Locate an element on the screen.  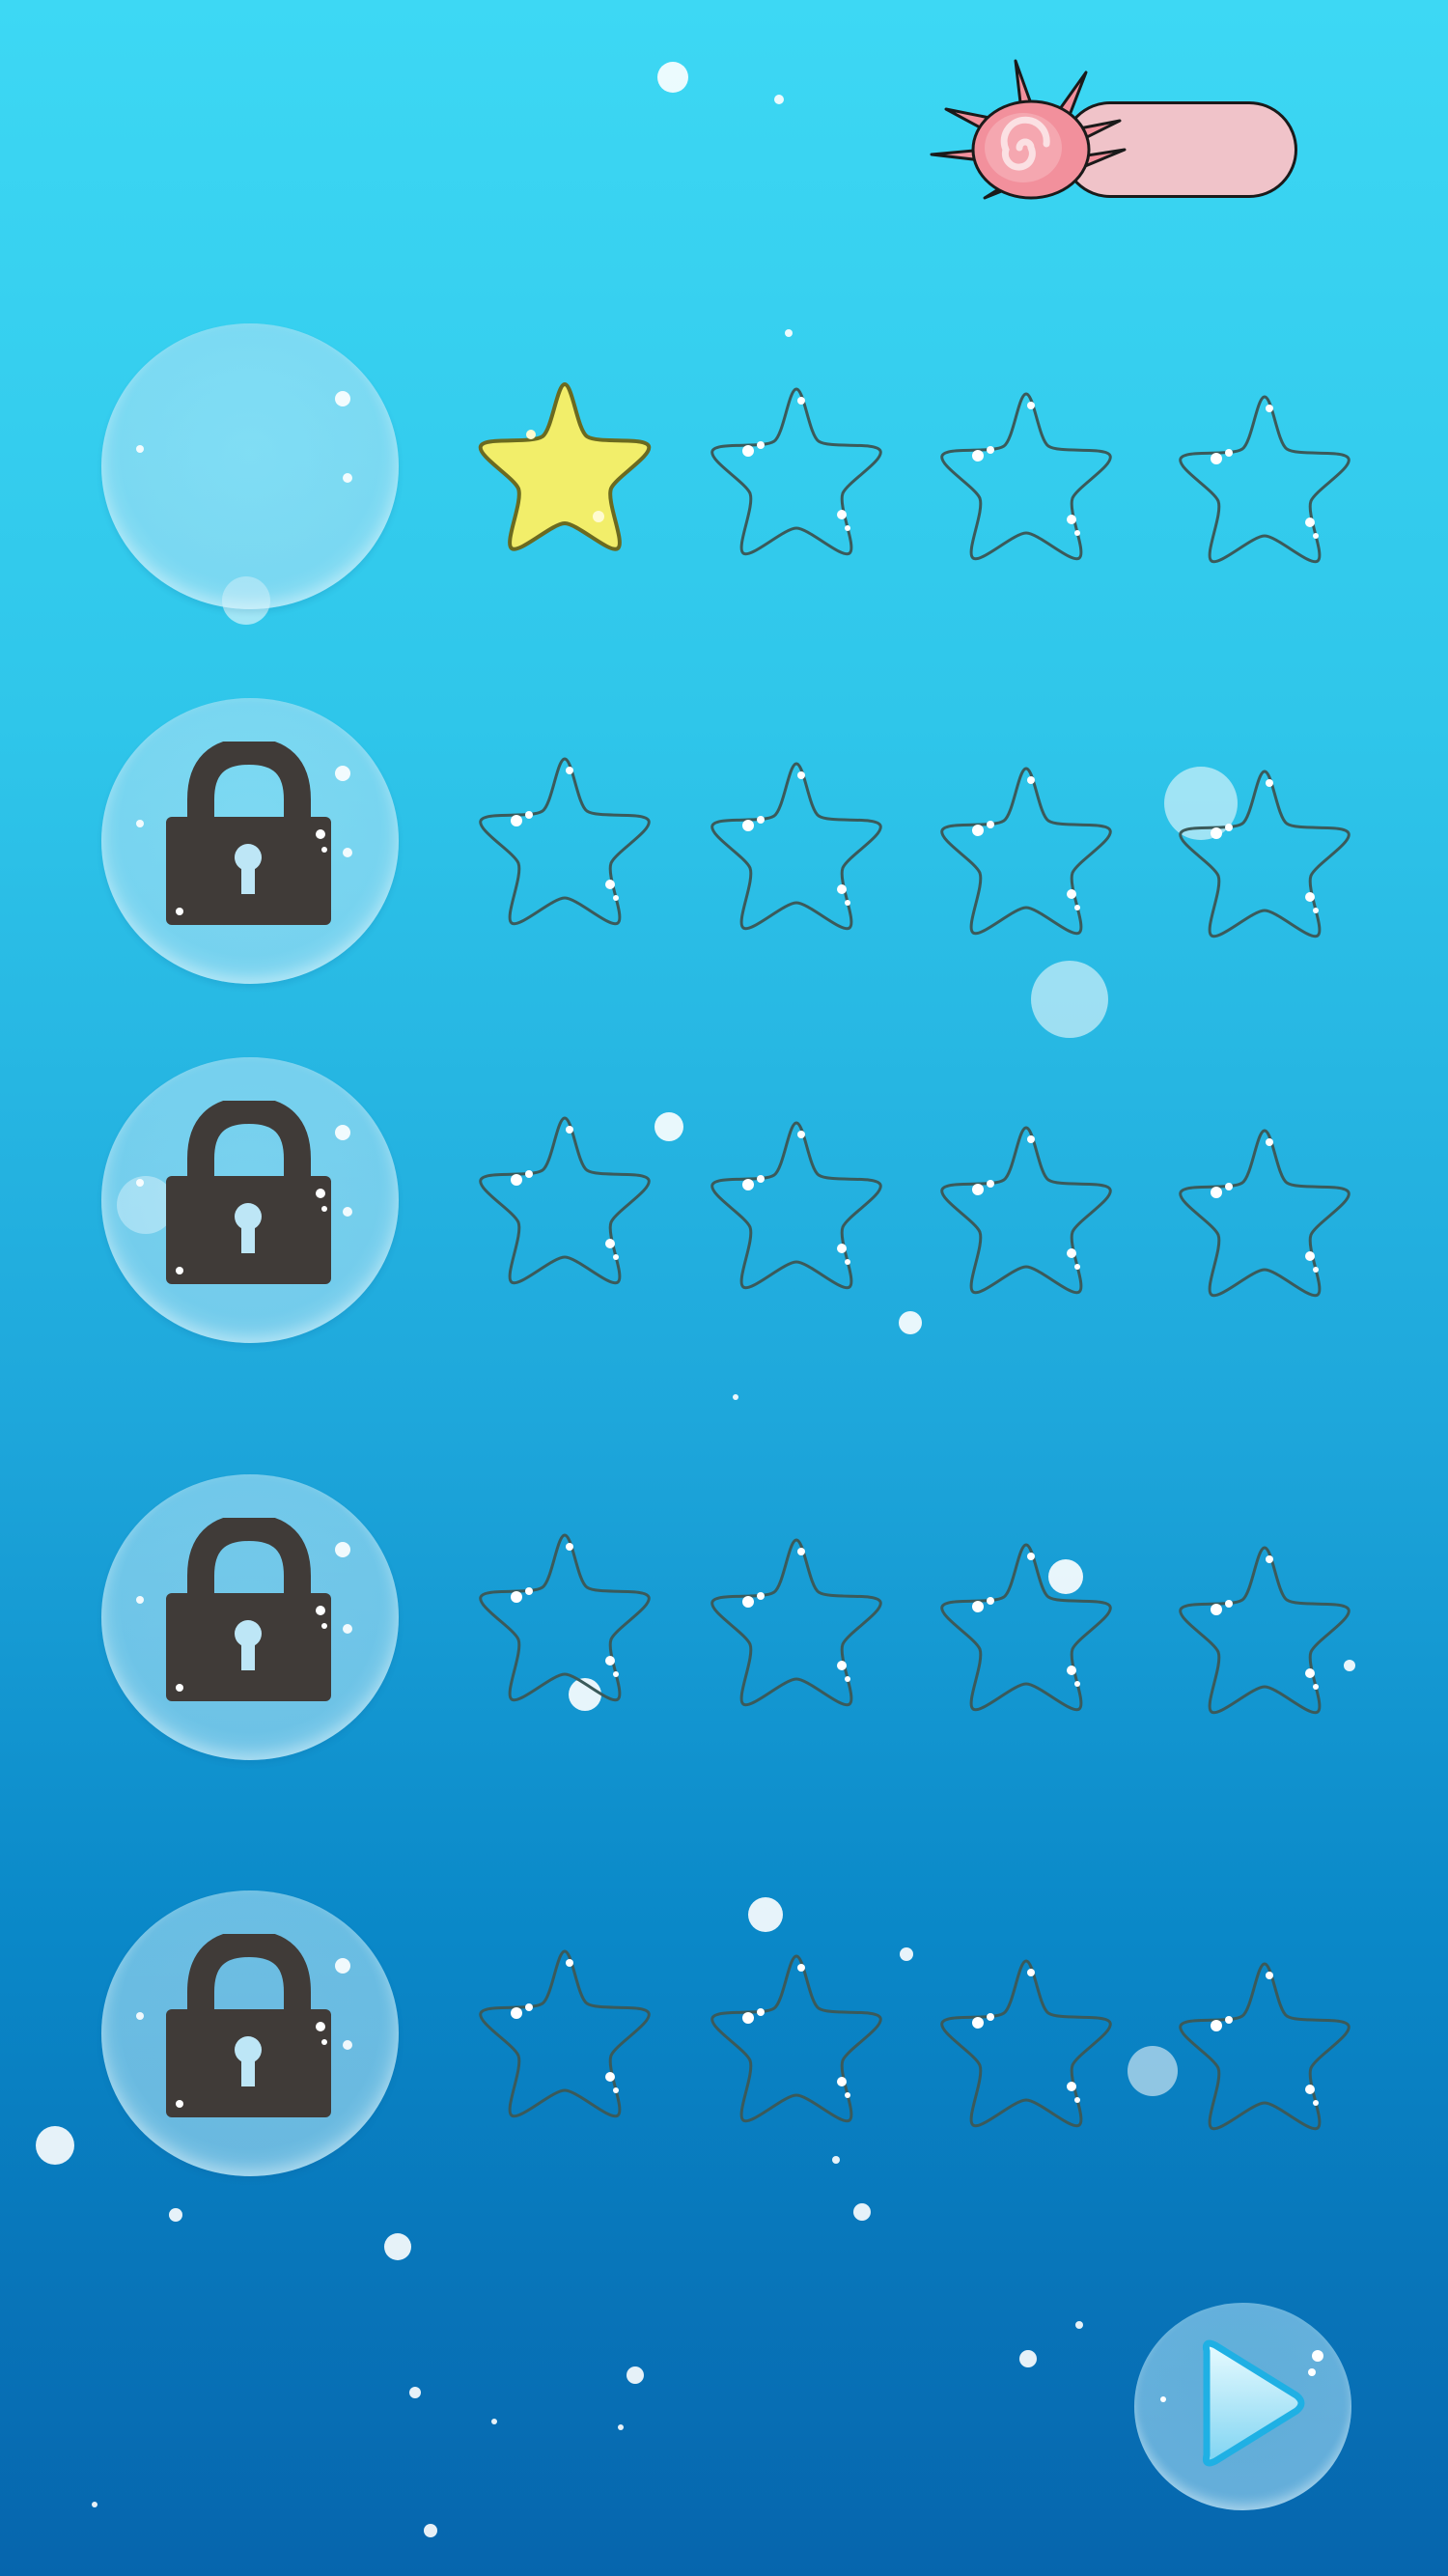
shell-progress is located at coordinates (1135, 131).